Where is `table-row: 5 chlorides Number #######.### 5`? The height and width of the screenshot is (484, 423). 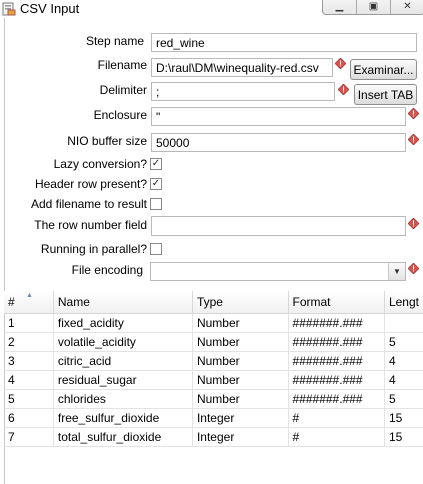 table-row: 5 chlorides Number #######.### 5 is located at coordinates (213, 399).